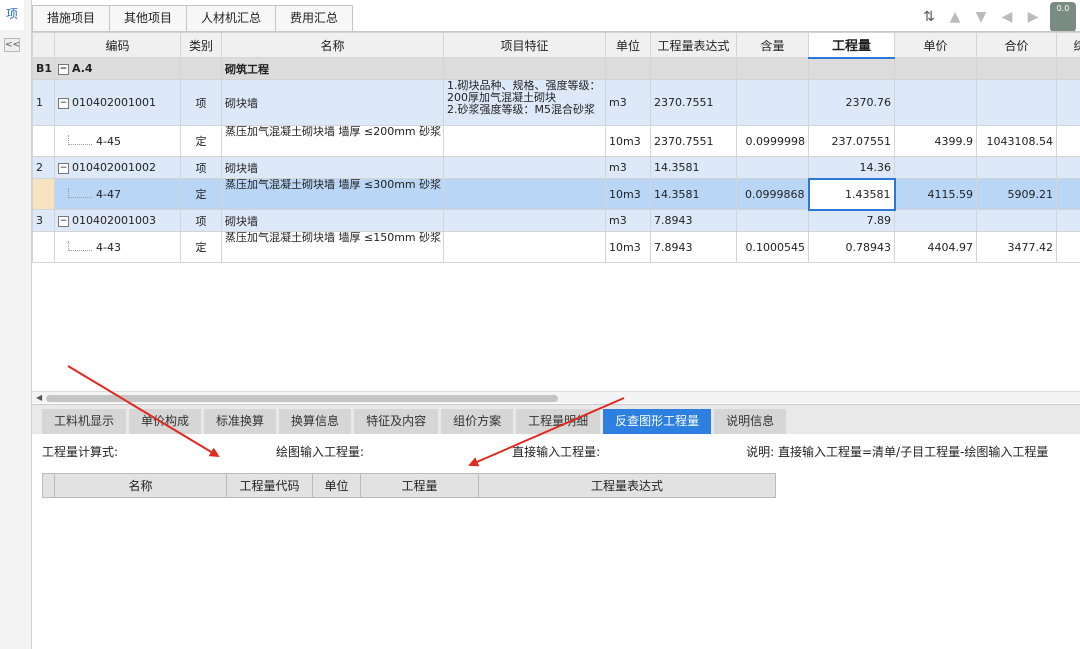  What do you see at coordinates (524, 45) in the screenshot?
I see `col-feature: 项目特征` at bounding box center [524, 45].